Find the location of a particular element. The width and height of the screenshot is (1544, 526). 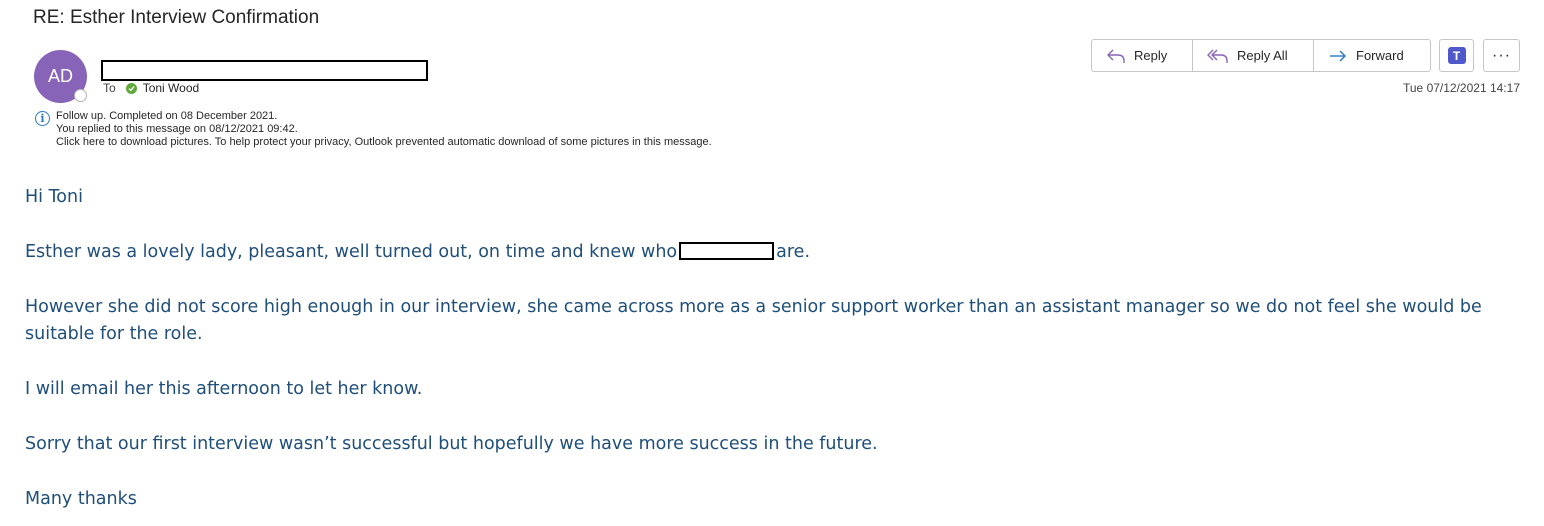

reply-icon is located at coordinates (1116, 56).